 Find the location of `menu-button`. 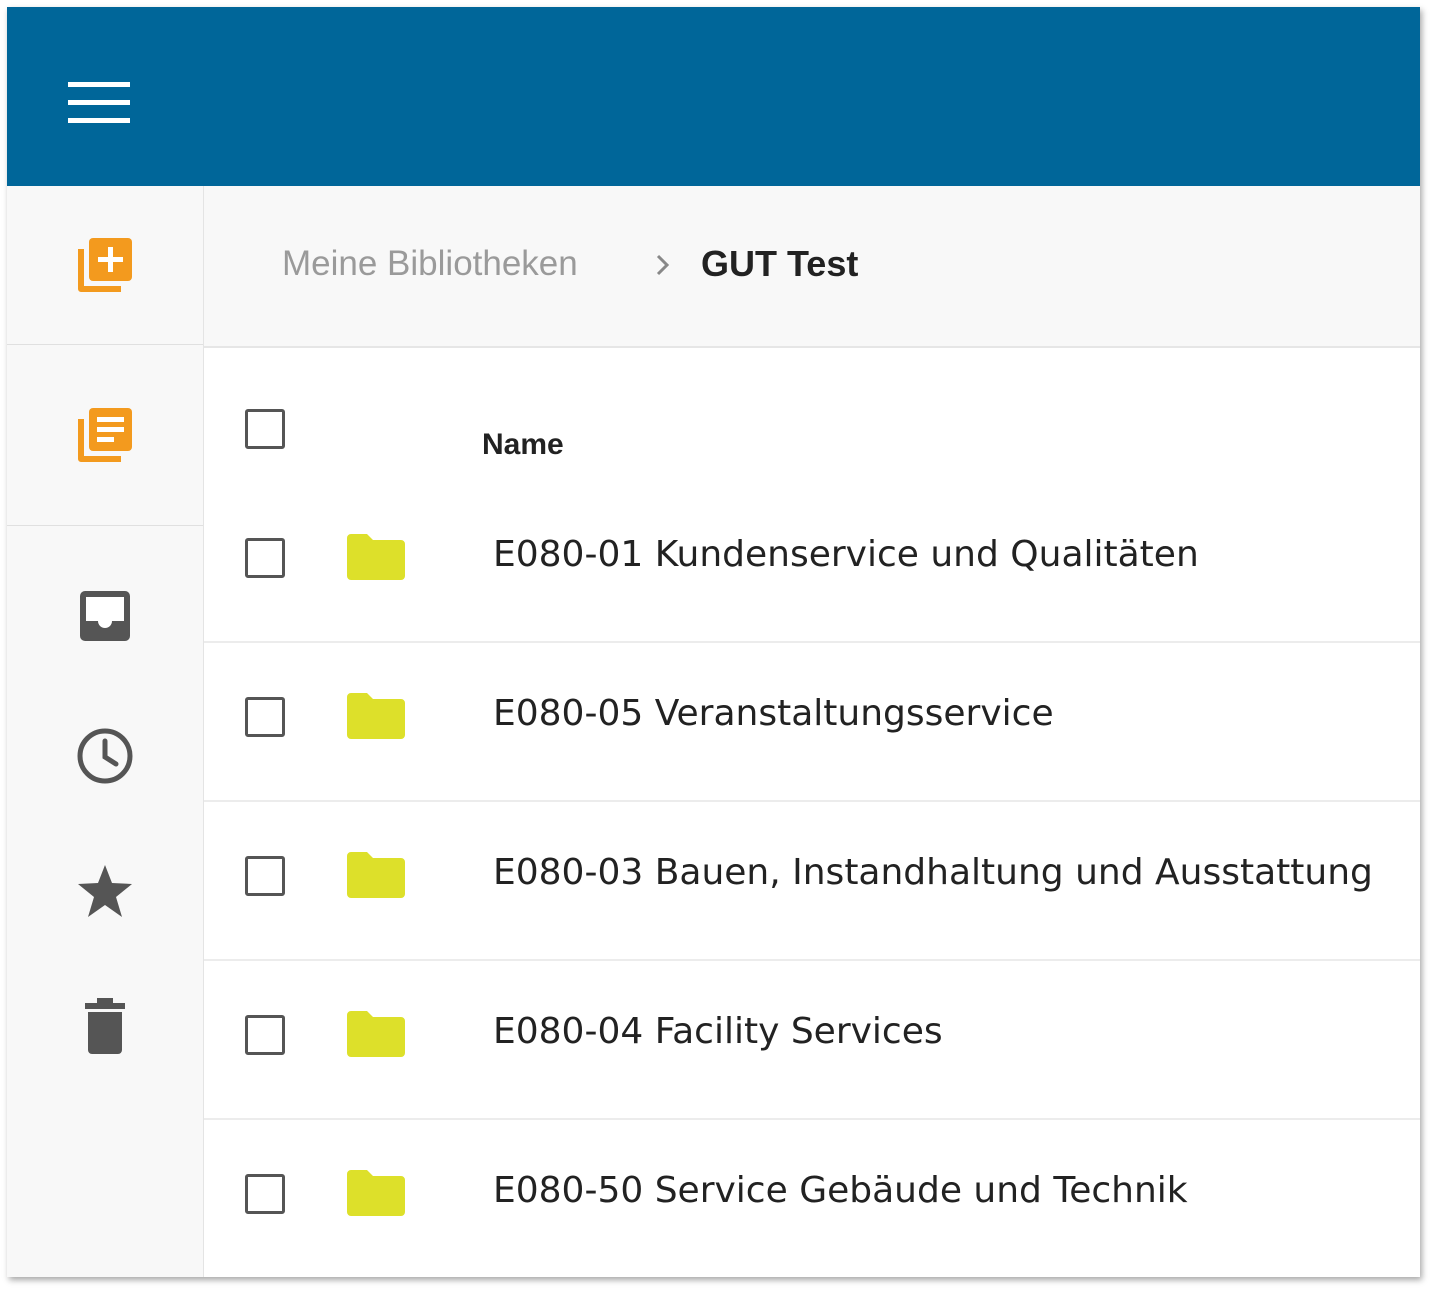

menu-button is located at coordinates (99, 103).